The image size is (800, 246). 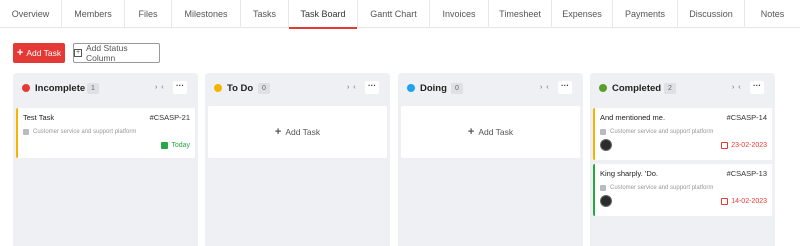 What do you see at coordinates (682, 89) in the screenshot?
I see `column-header: Completed 2 › ‹ ···` at bounding box center [682, 89].